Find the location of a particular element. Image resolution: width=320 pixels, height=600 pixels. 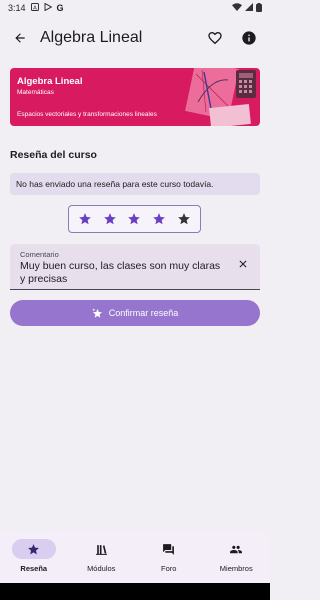

system-navigation-bar is located at coordinates (135, 591).